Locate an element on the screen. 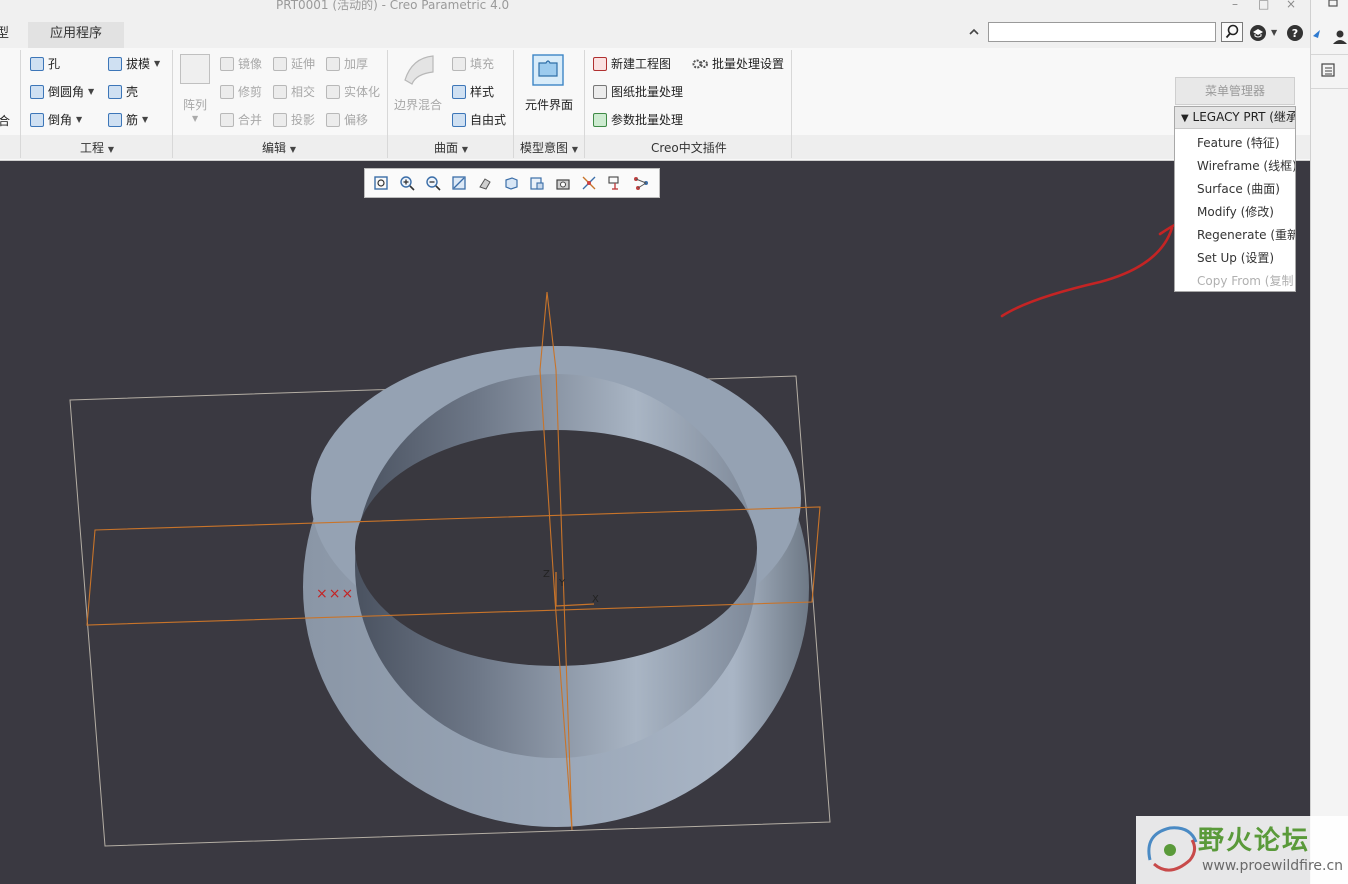 This screenshot has height=884, width=1348. search-input is located at coordinates (1102, 32).